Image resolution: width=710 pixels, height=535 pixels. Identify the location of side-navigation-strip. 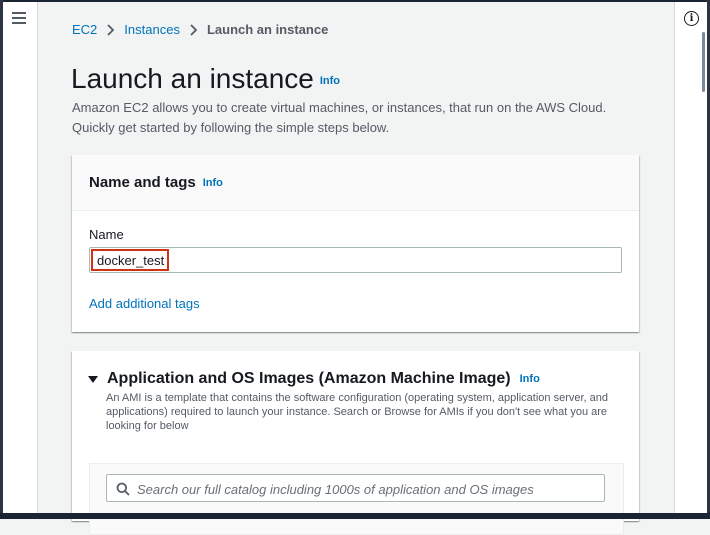
(20, 257).